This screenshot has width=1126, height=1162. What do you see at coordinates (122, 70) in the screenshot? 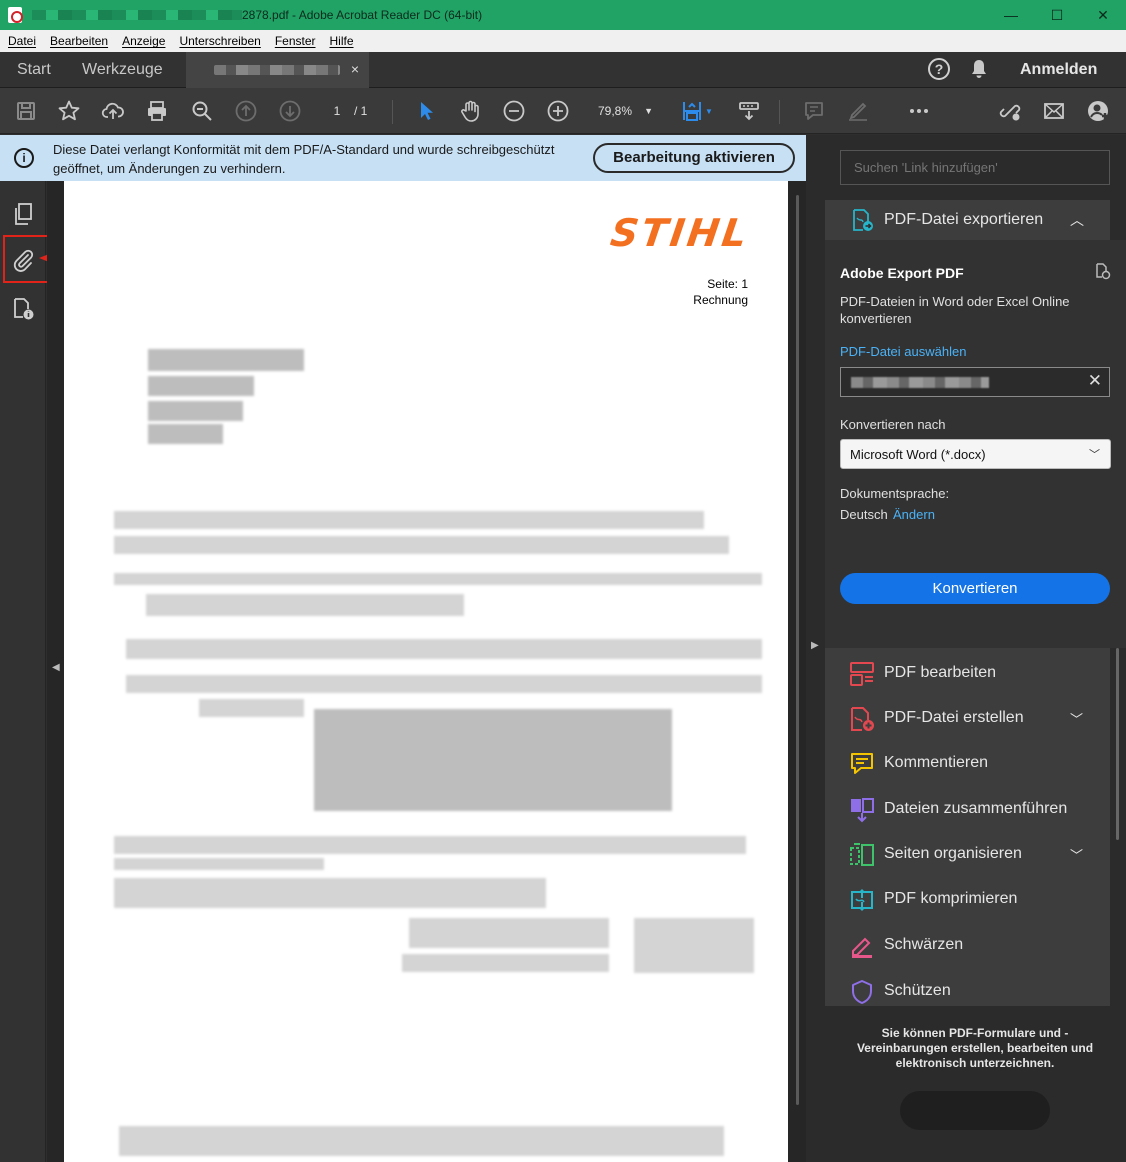
I see `tab-tools: Werkzeuge` at bounding box center [122, 70].